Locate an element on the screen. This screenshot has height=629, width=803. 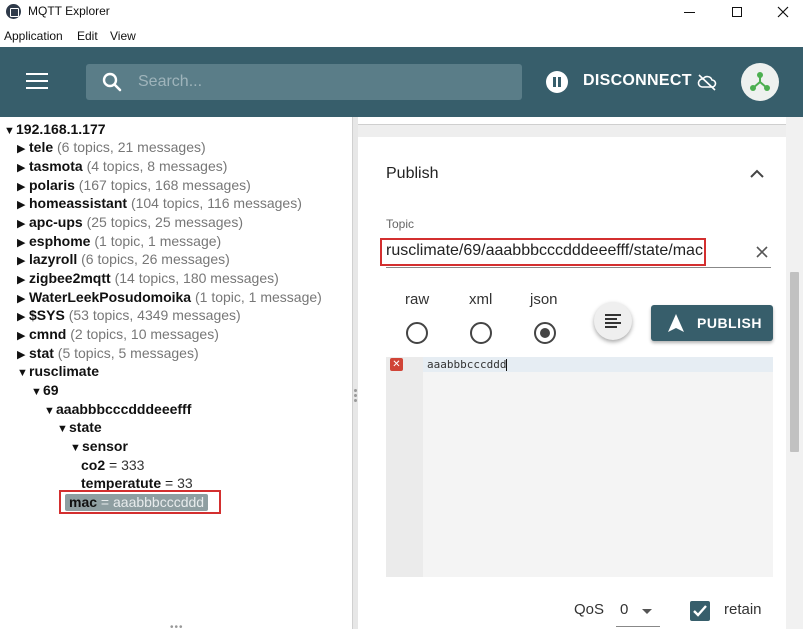
search-box is located at coordinates (304, 82).